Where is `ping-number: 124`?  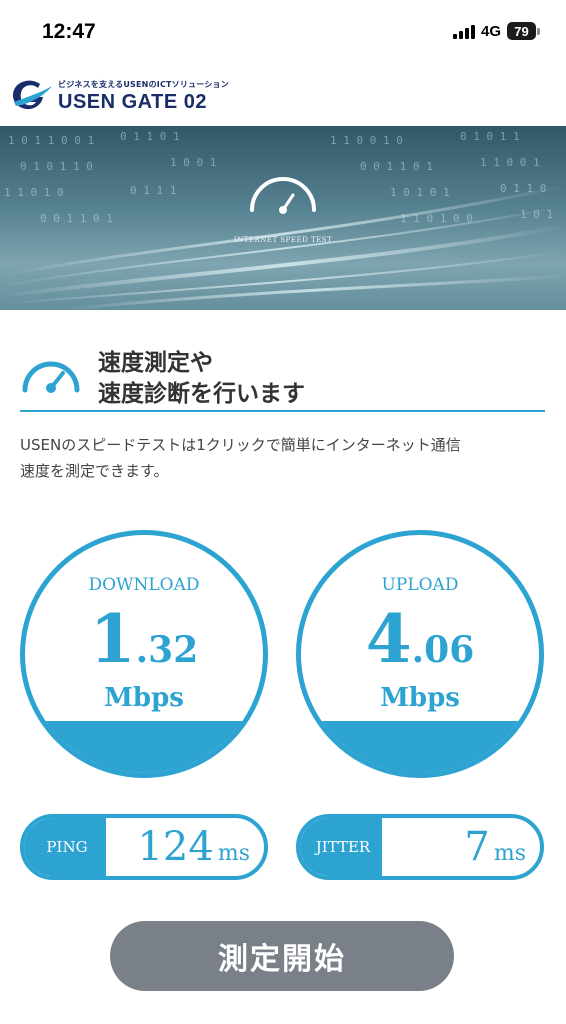
ping-number: 124 is located at coordinates (175, 847).